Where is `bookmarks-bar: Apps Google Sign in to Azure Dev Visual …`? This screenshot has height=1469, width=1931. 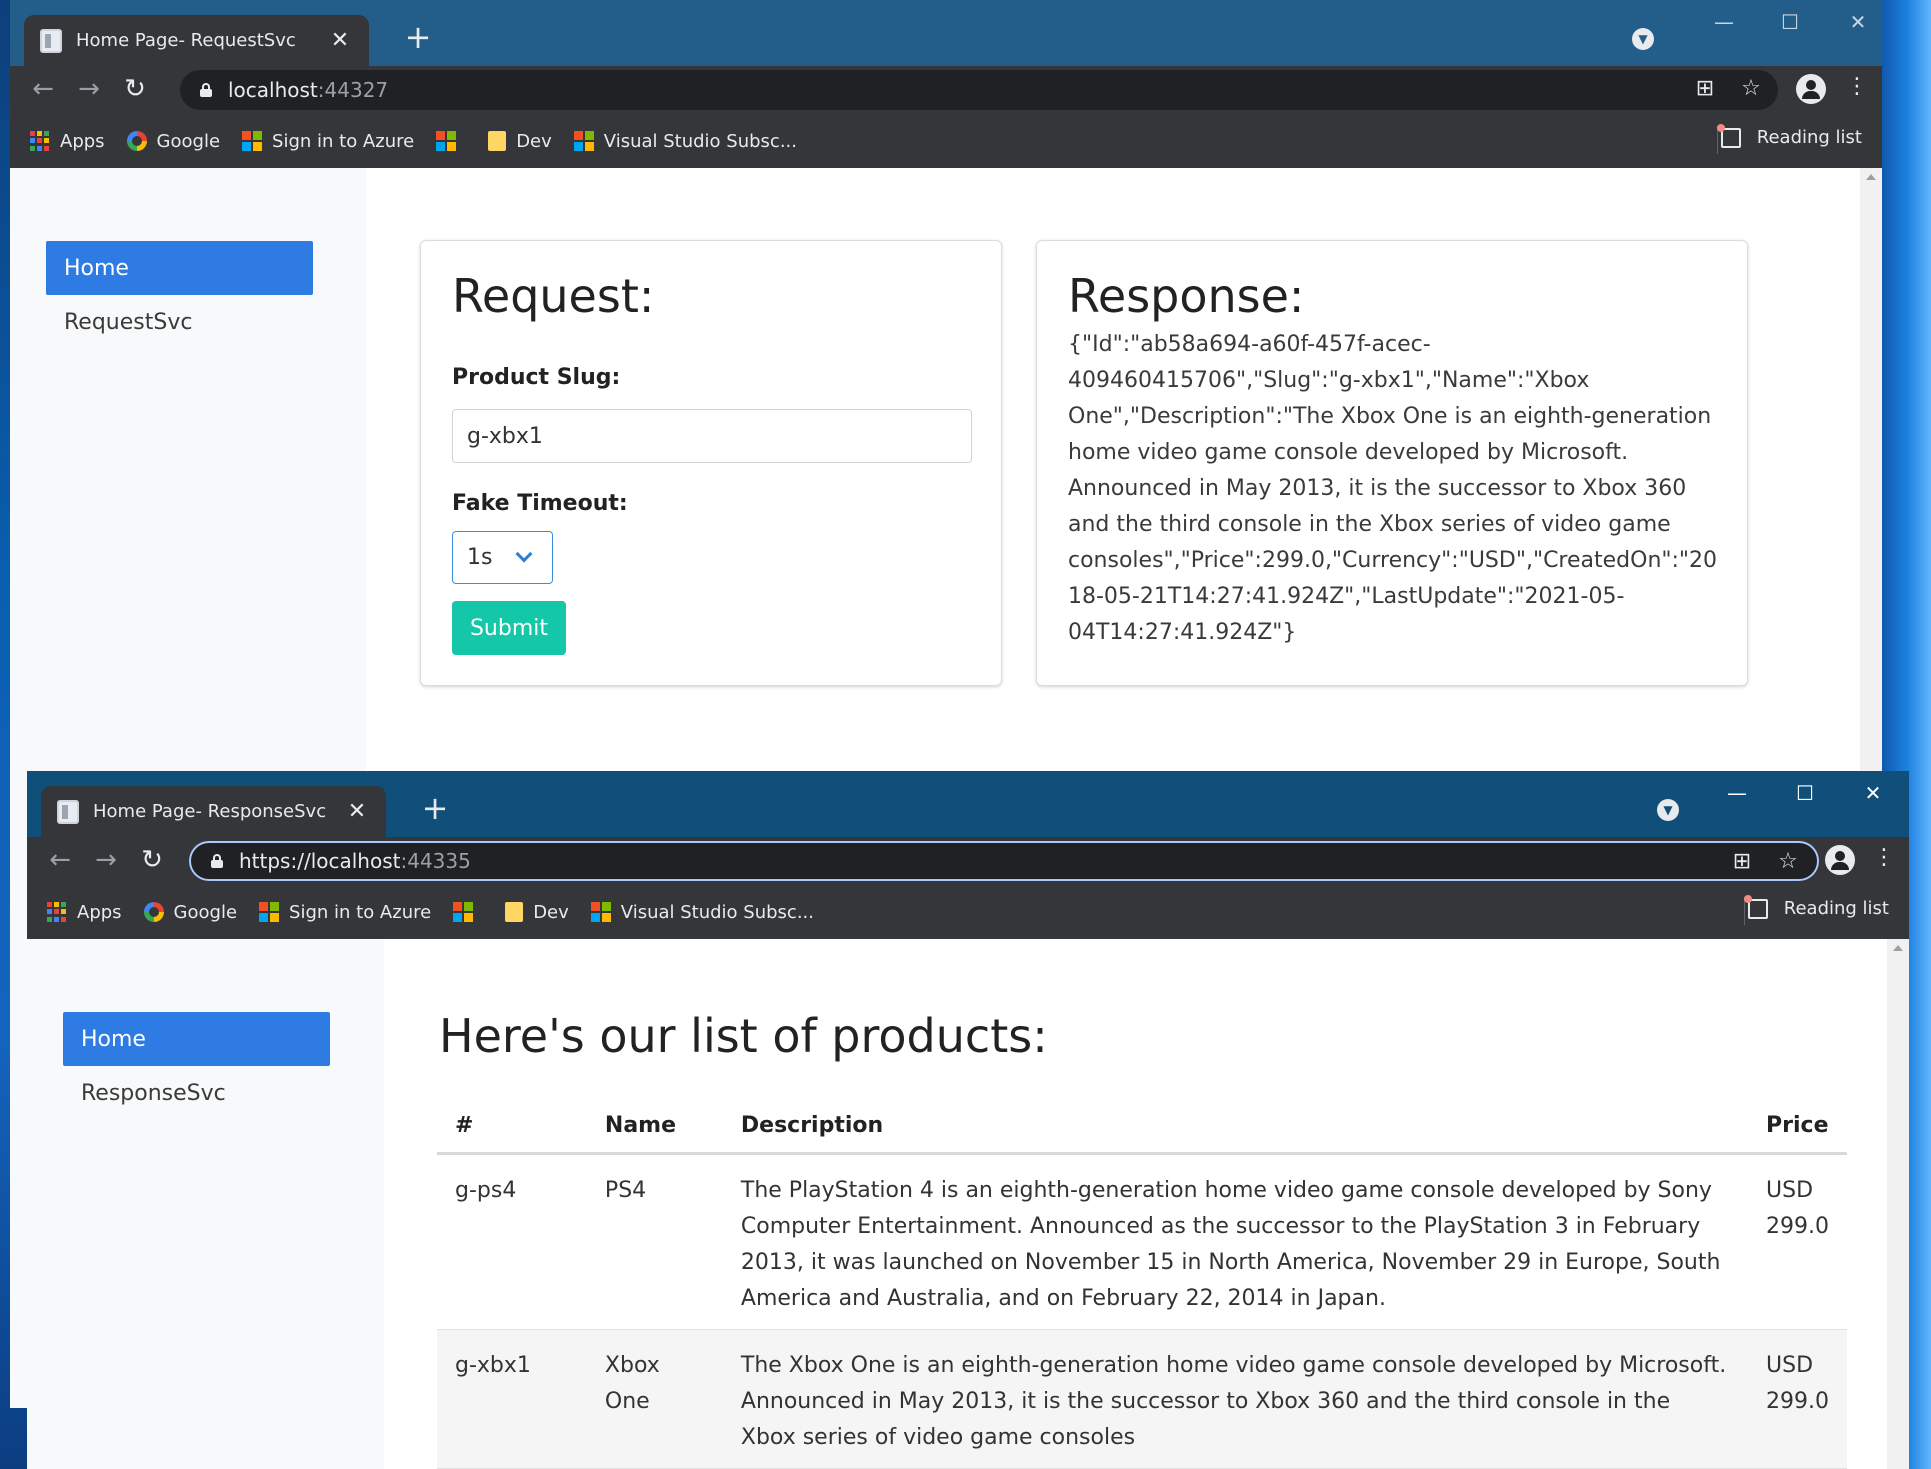 bookmarks-bar: Apps Google Sign in to Azure Dev Visual … is located at coordinates (946, 141).